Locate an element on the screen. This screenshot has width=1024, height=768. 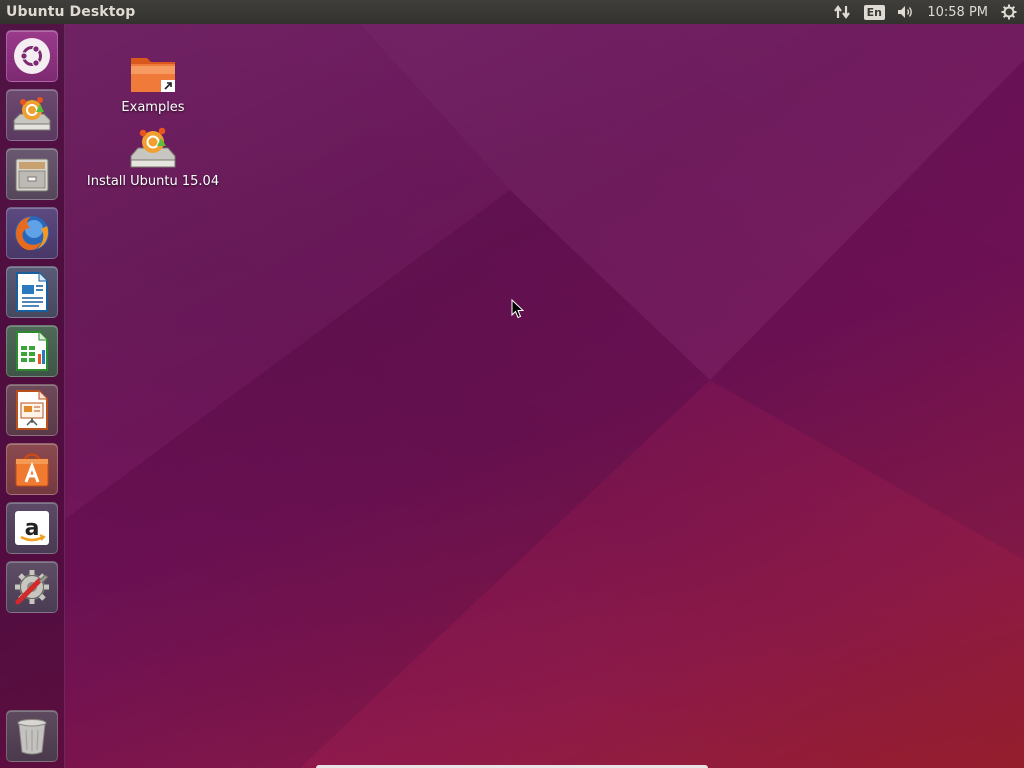
launcher-item-trash is located at coordinates (32, 736).